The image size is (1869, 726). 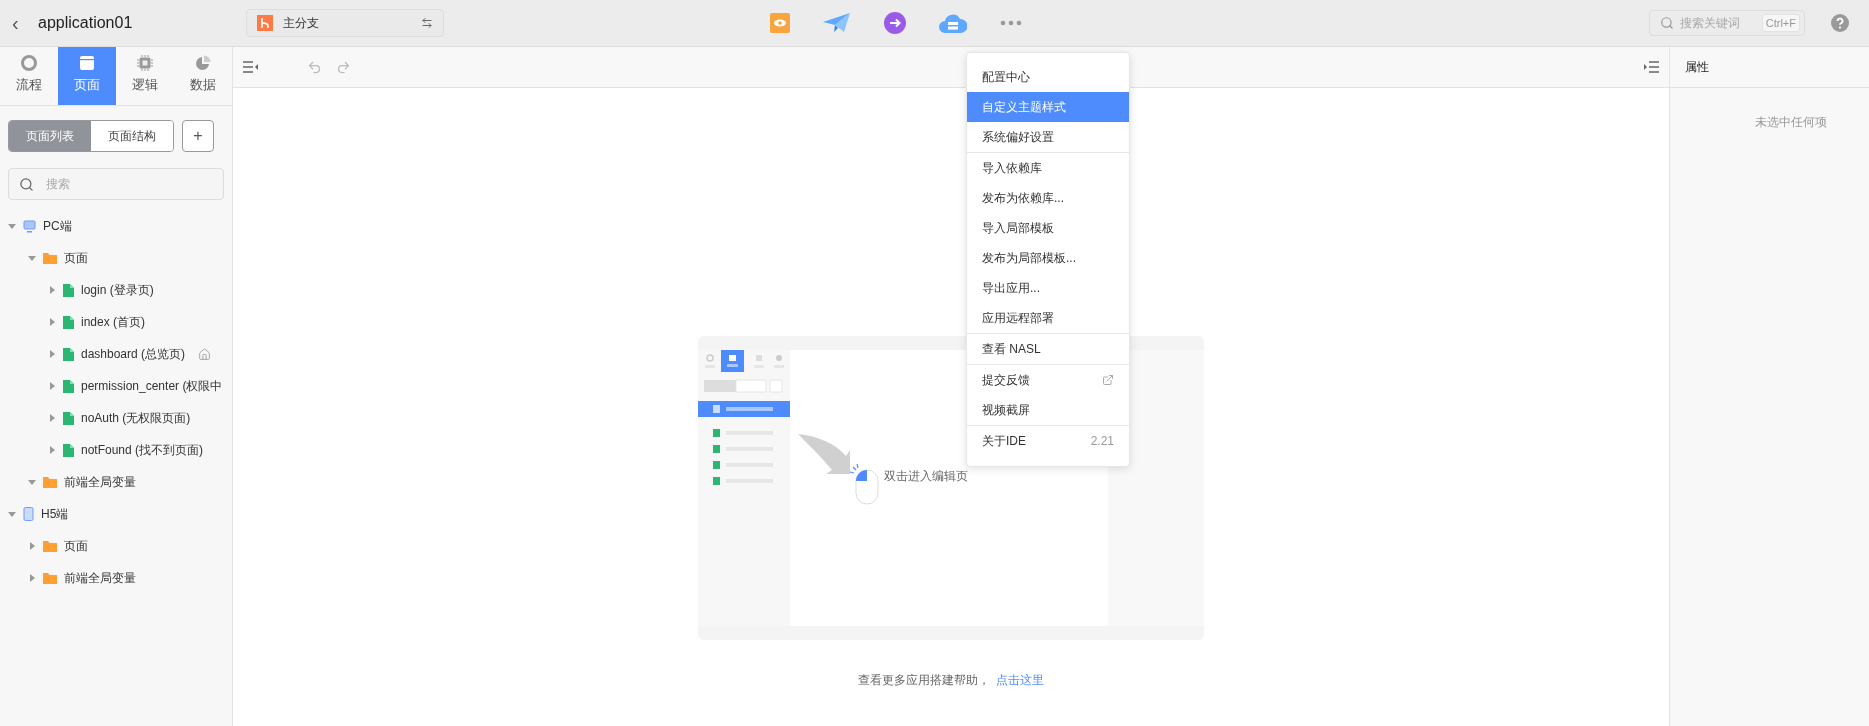 I want to click on menu-item: 应用远程部署, so click(x=1048, y=318).